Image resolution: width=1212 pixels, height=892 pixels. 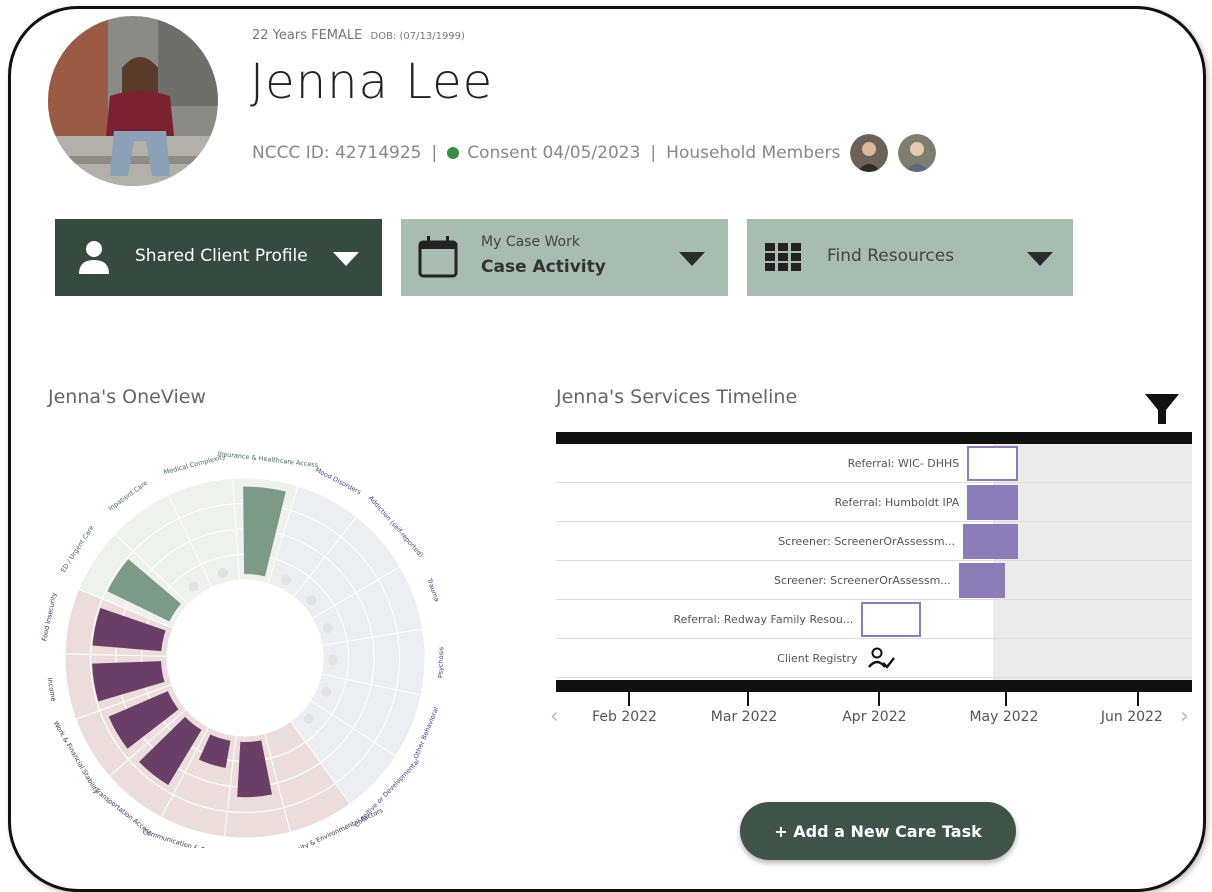 What do you see at coordinates (903, 463) in the screenshot?
I see `timeline-row-label: Referral: WIC- DHHS` at bounding box center [903, 463].